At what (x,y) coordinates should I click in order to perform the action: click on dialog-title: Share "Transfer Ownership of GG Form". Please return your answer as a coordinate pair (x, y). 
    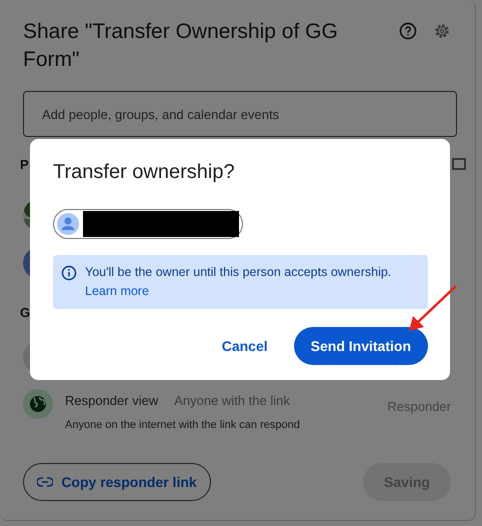
    Looking at the image, I should click on (181, 46).